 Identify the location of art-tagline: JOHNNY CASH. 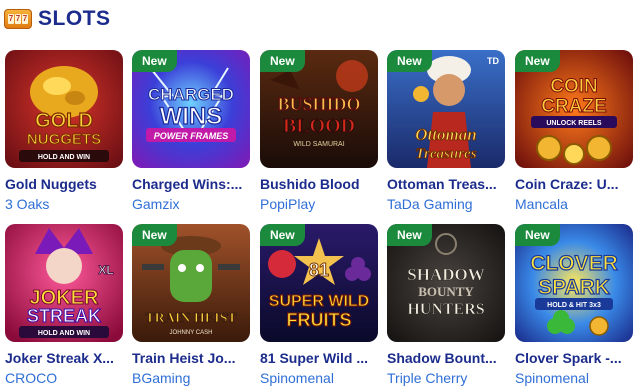
(191, 333).